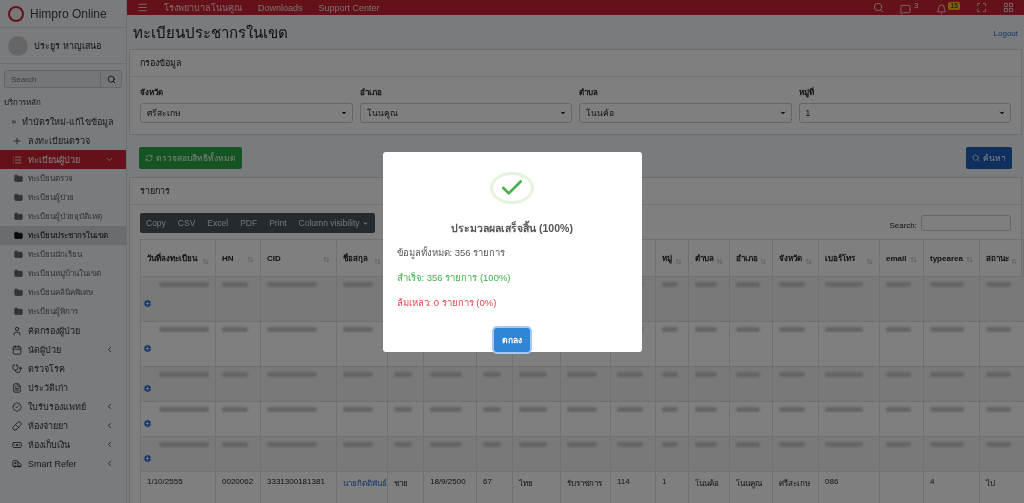  Describe the element at coordinates (447, 303) in the screenshot. I see `result-line: ล้มเหลว: 0 รายการ (0%)` at that location.